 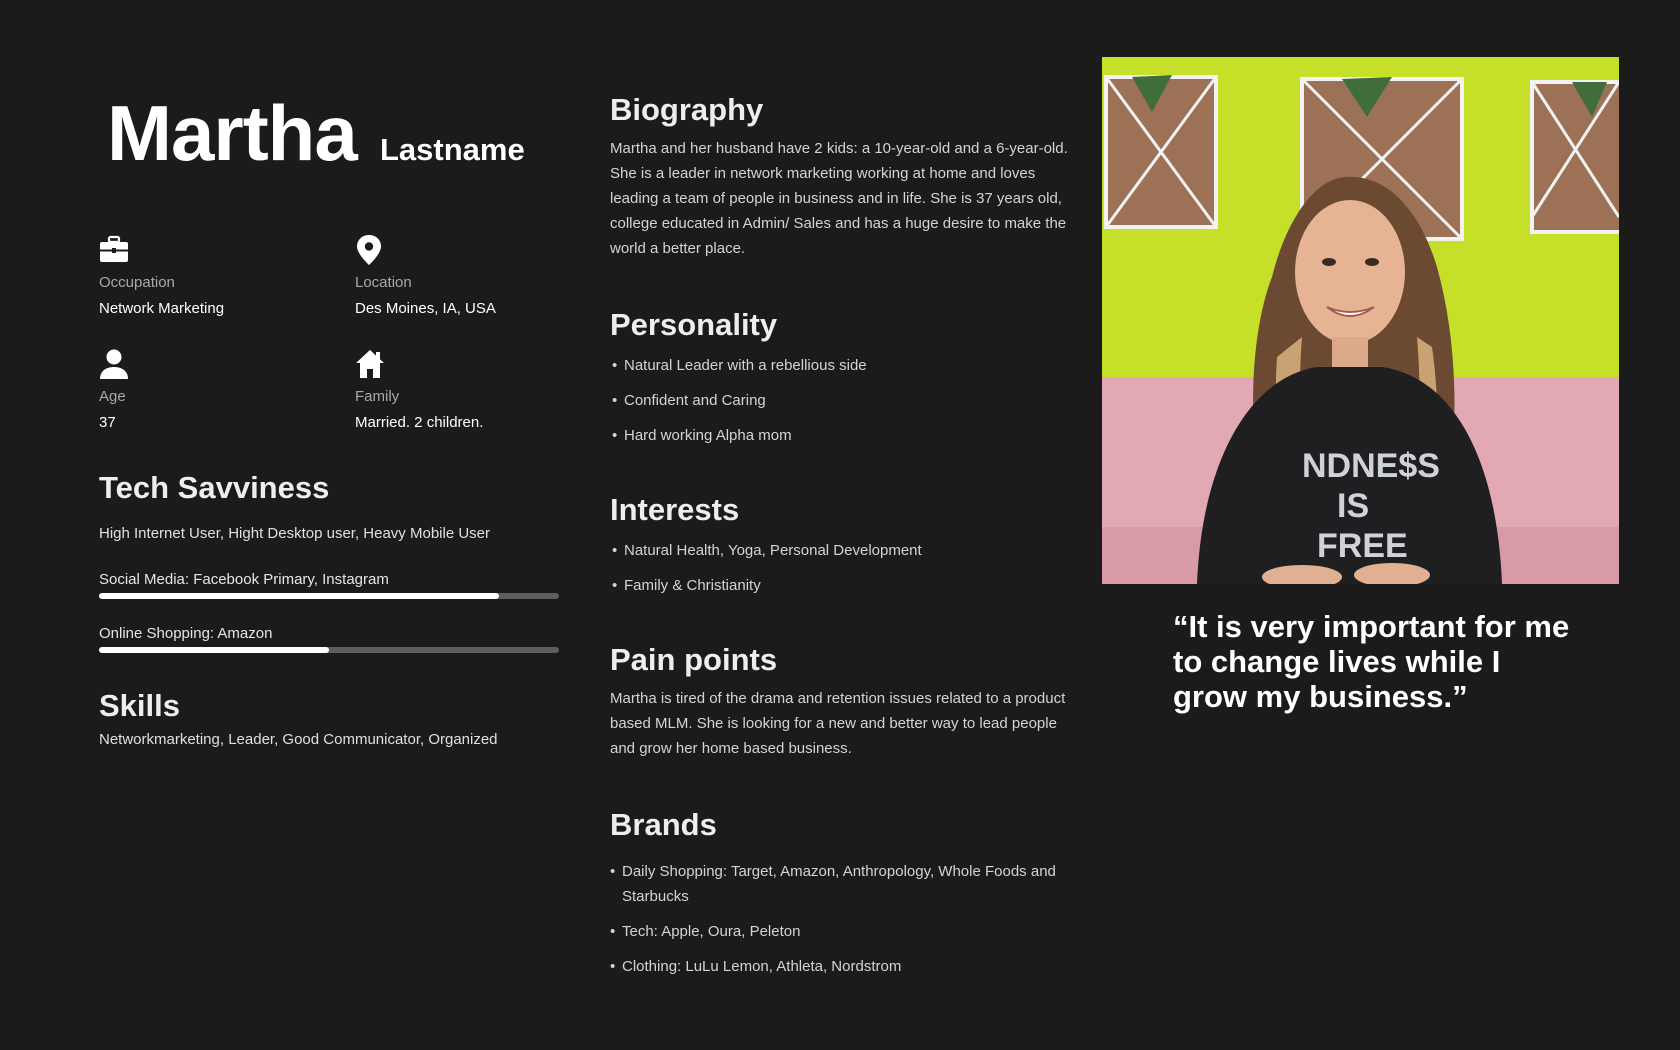 I want to click on svg-text: FREE, so click(x=1362, y=546).